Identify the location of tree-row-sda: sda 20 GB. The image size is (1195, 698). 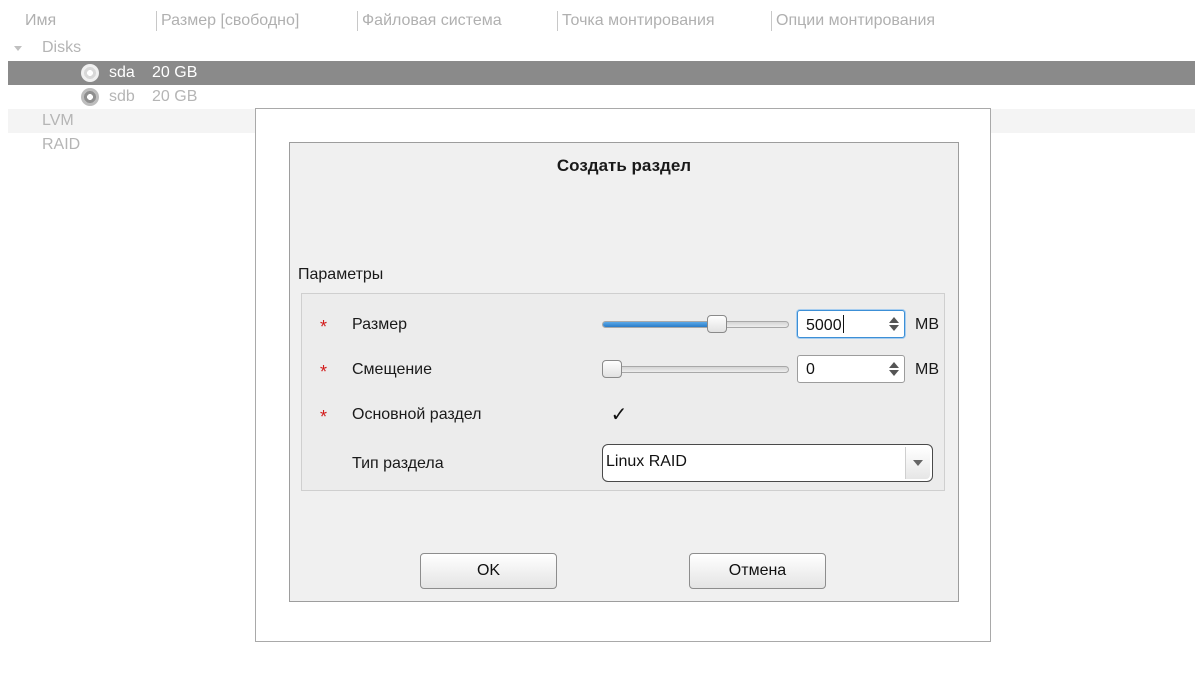
(601, 73).